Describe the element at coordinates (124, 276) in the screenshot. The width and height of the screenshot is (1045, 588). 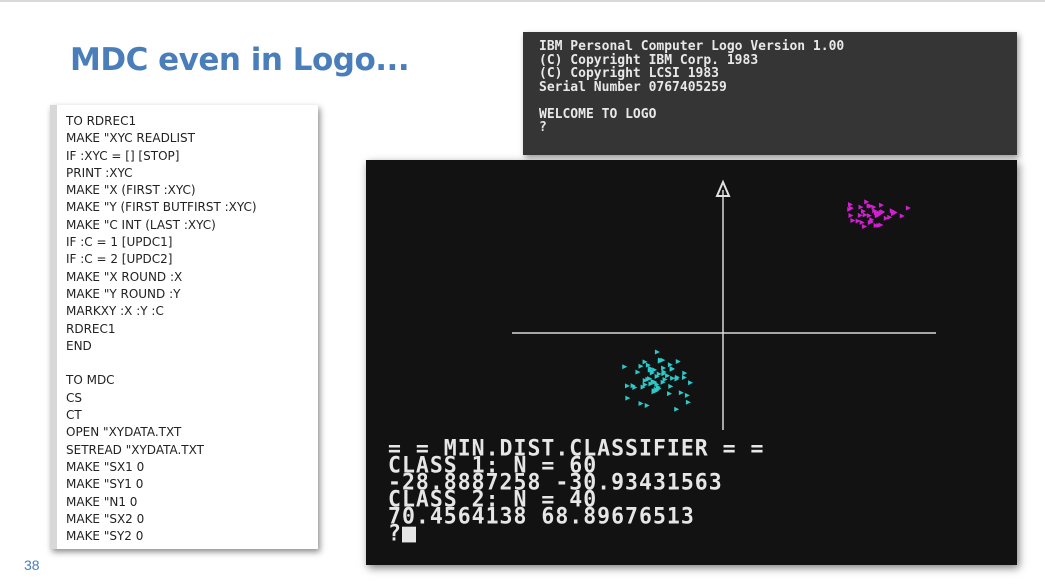
I see `code-line: MAKE "X ROUND :X` at that location.